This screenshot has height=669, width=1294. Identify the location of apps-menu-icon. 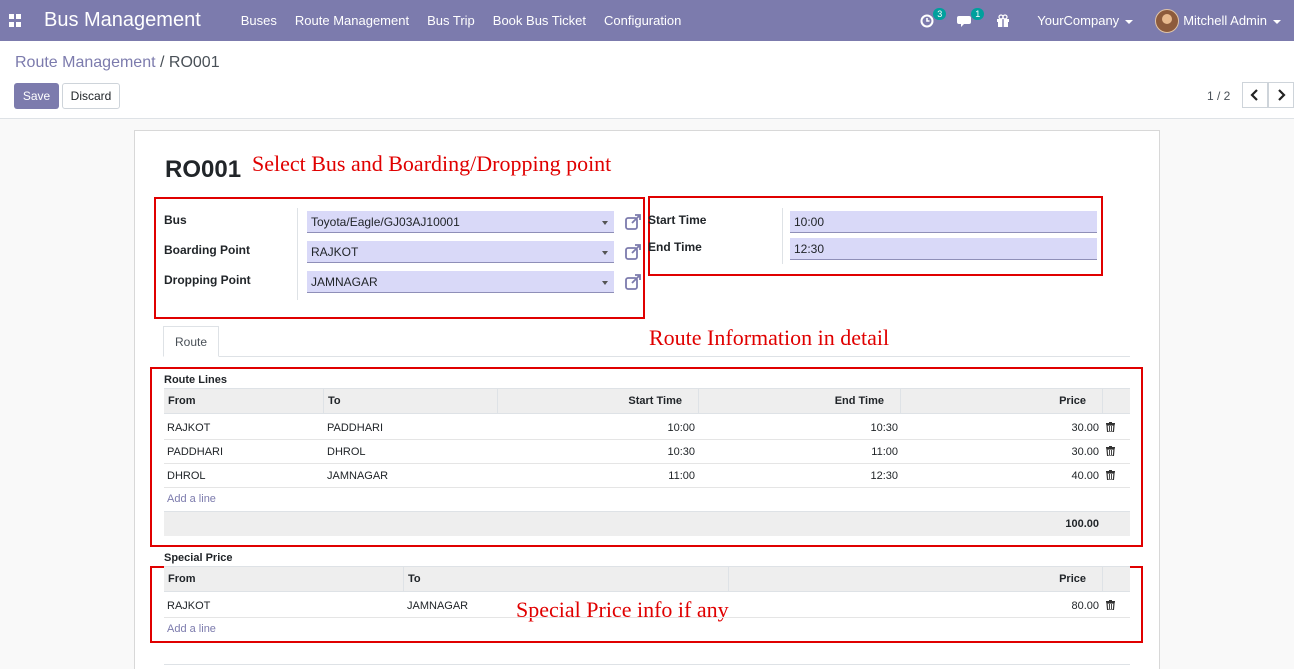
(16, 20).